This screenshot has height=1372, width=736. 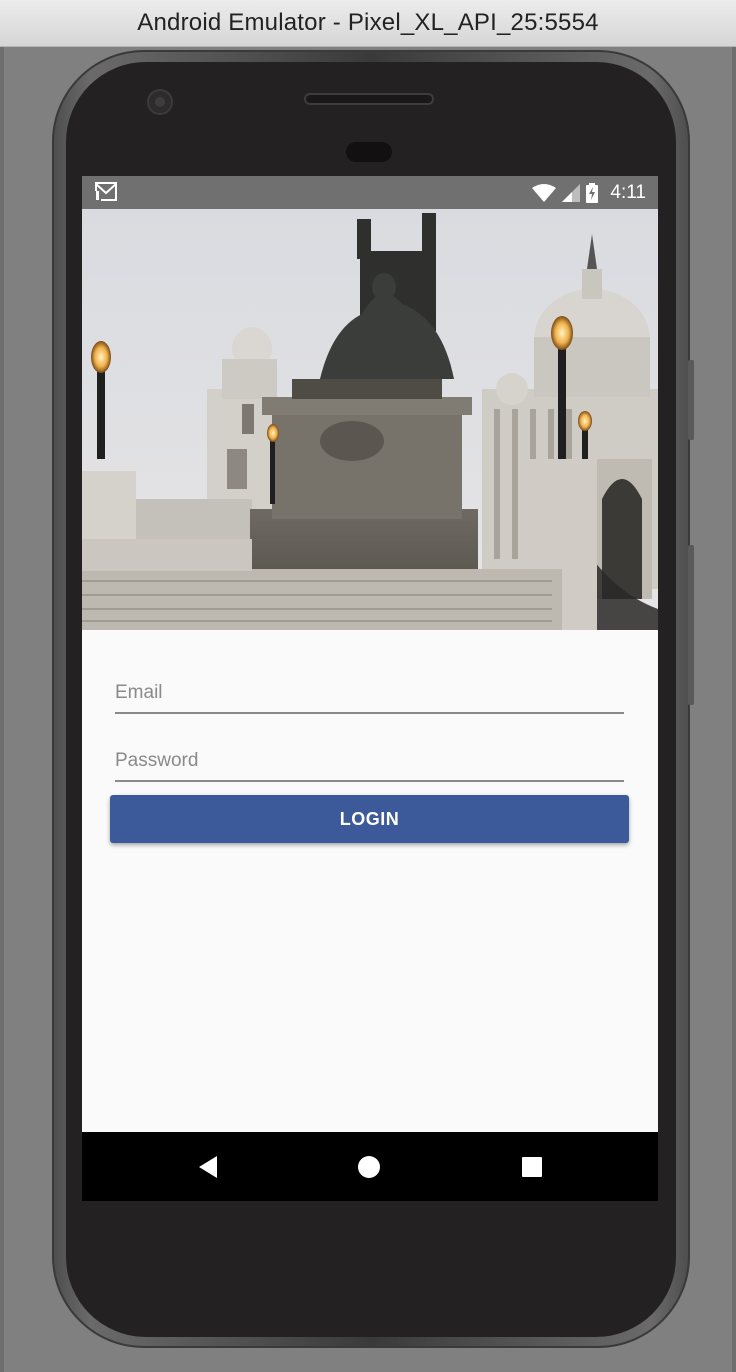 I want to click on window-left-edge, so click(x=2, y=709).